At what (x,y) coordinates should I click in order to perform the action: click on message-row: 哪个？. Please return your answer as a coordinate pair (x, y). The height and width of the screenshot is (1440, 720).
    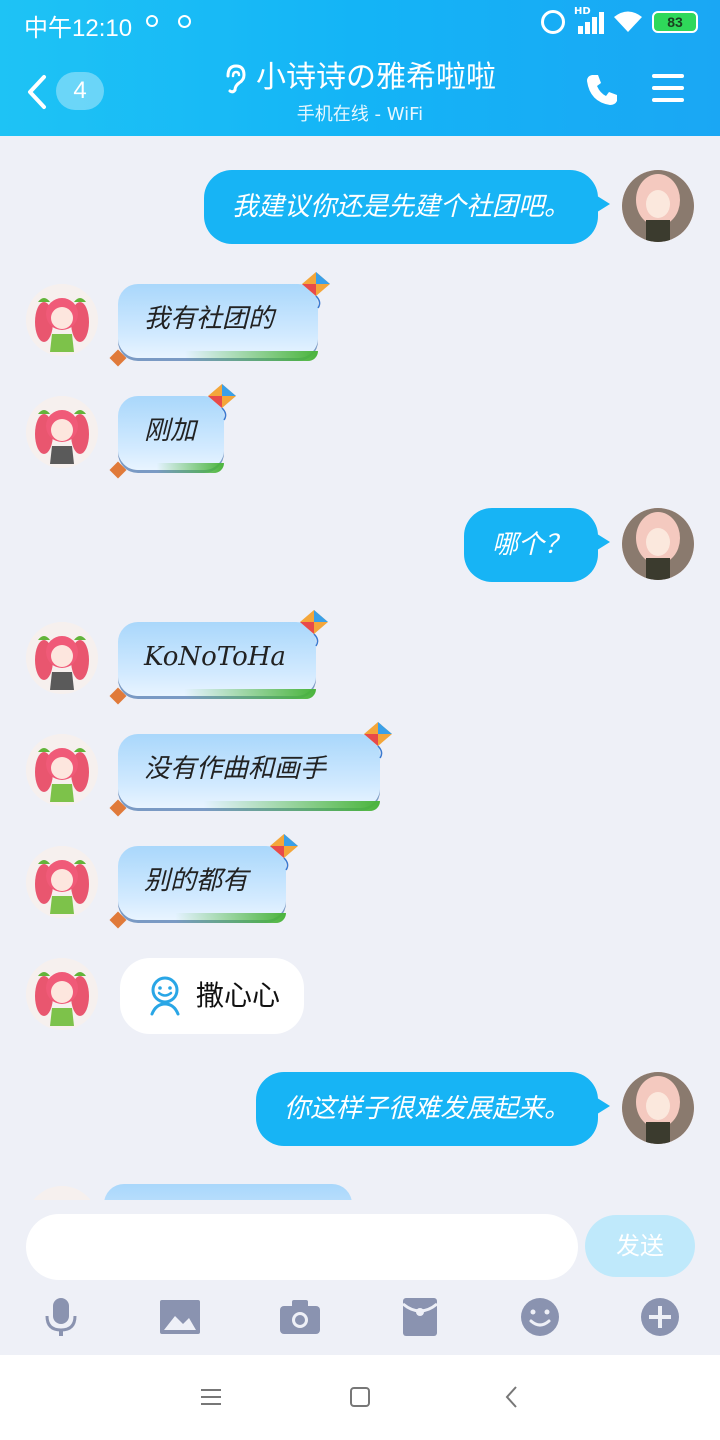
    Looking at the image, I should click on (360, 546).